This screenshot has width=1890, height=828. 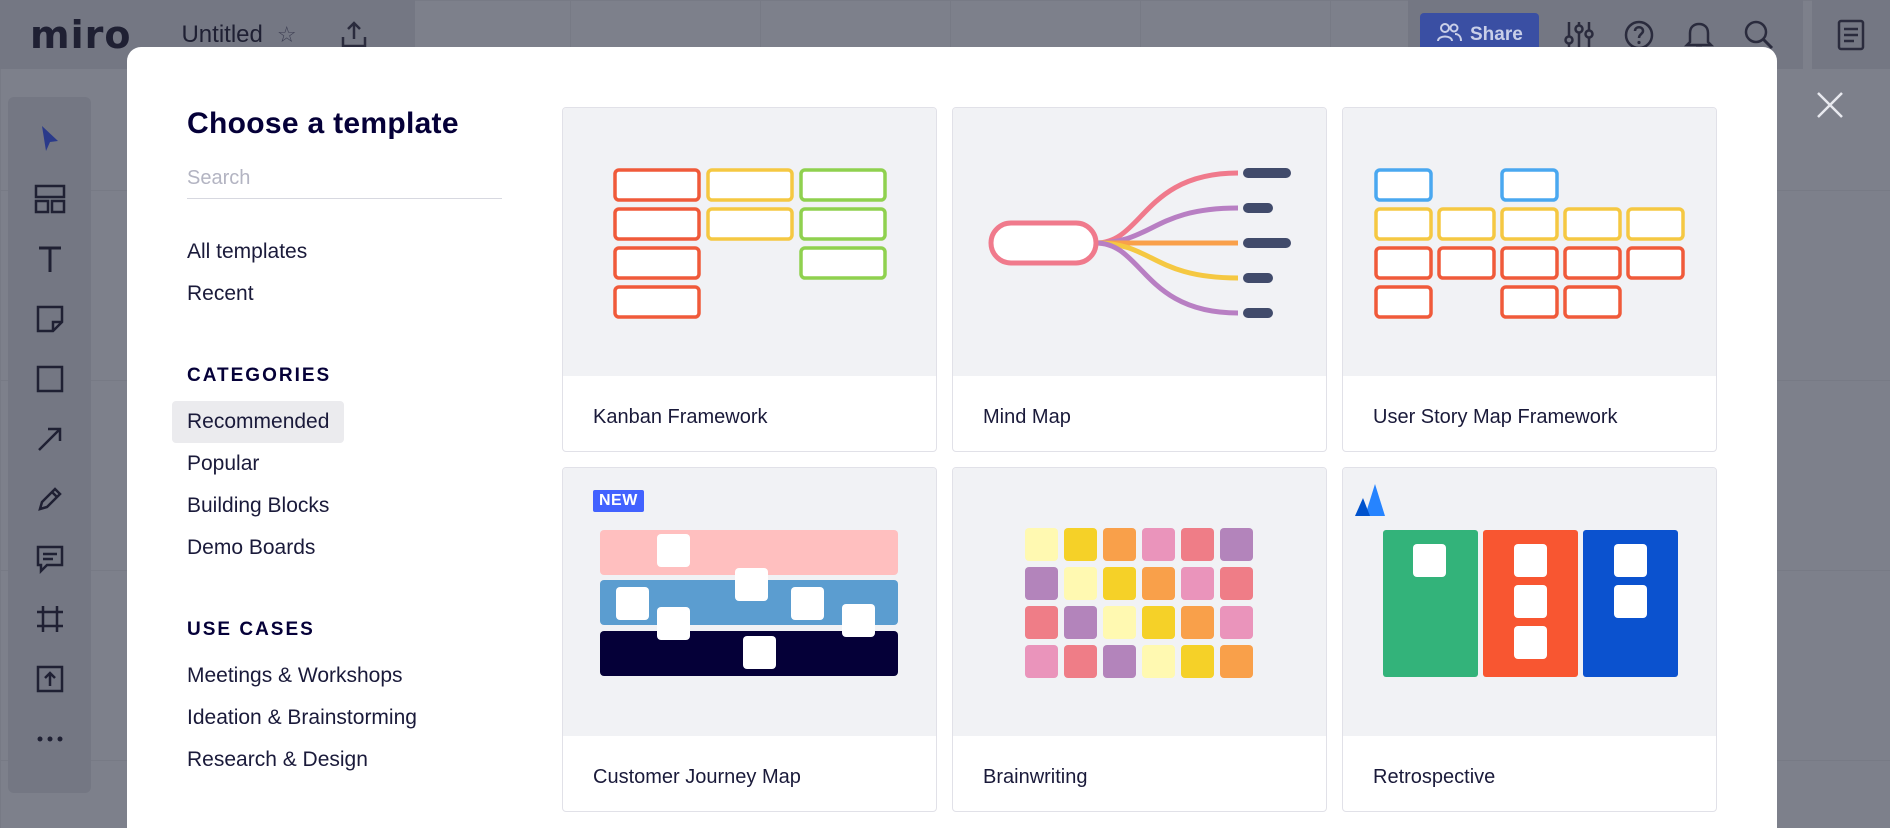 I want to click on comment-icon, so click(x=50, y=559).